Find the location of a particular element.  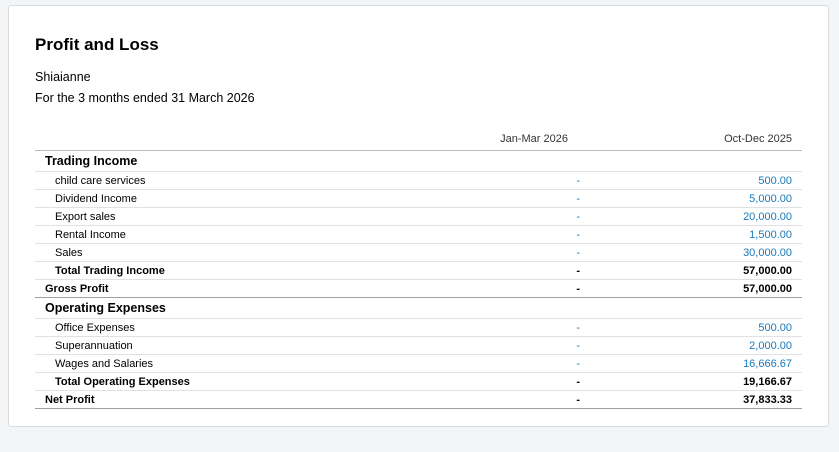

account-name: Dividend Income is located at coordinates (96, 198).